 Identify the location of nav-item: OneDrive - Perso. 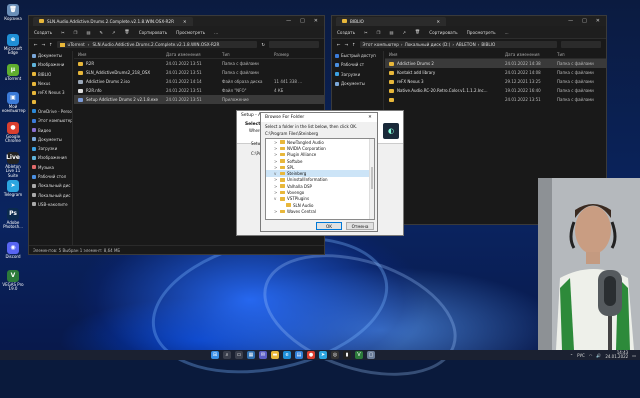
(50, 111).